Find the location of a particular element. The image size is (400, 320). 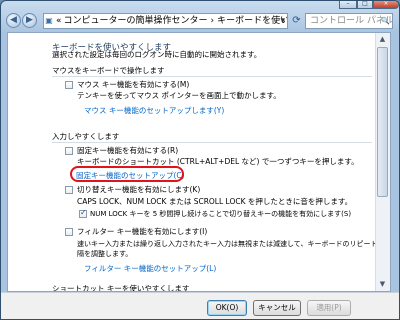

mousekeys-setup-link: マウス キー機能のセットアップします(Y) is located at coordinates (154, 110).